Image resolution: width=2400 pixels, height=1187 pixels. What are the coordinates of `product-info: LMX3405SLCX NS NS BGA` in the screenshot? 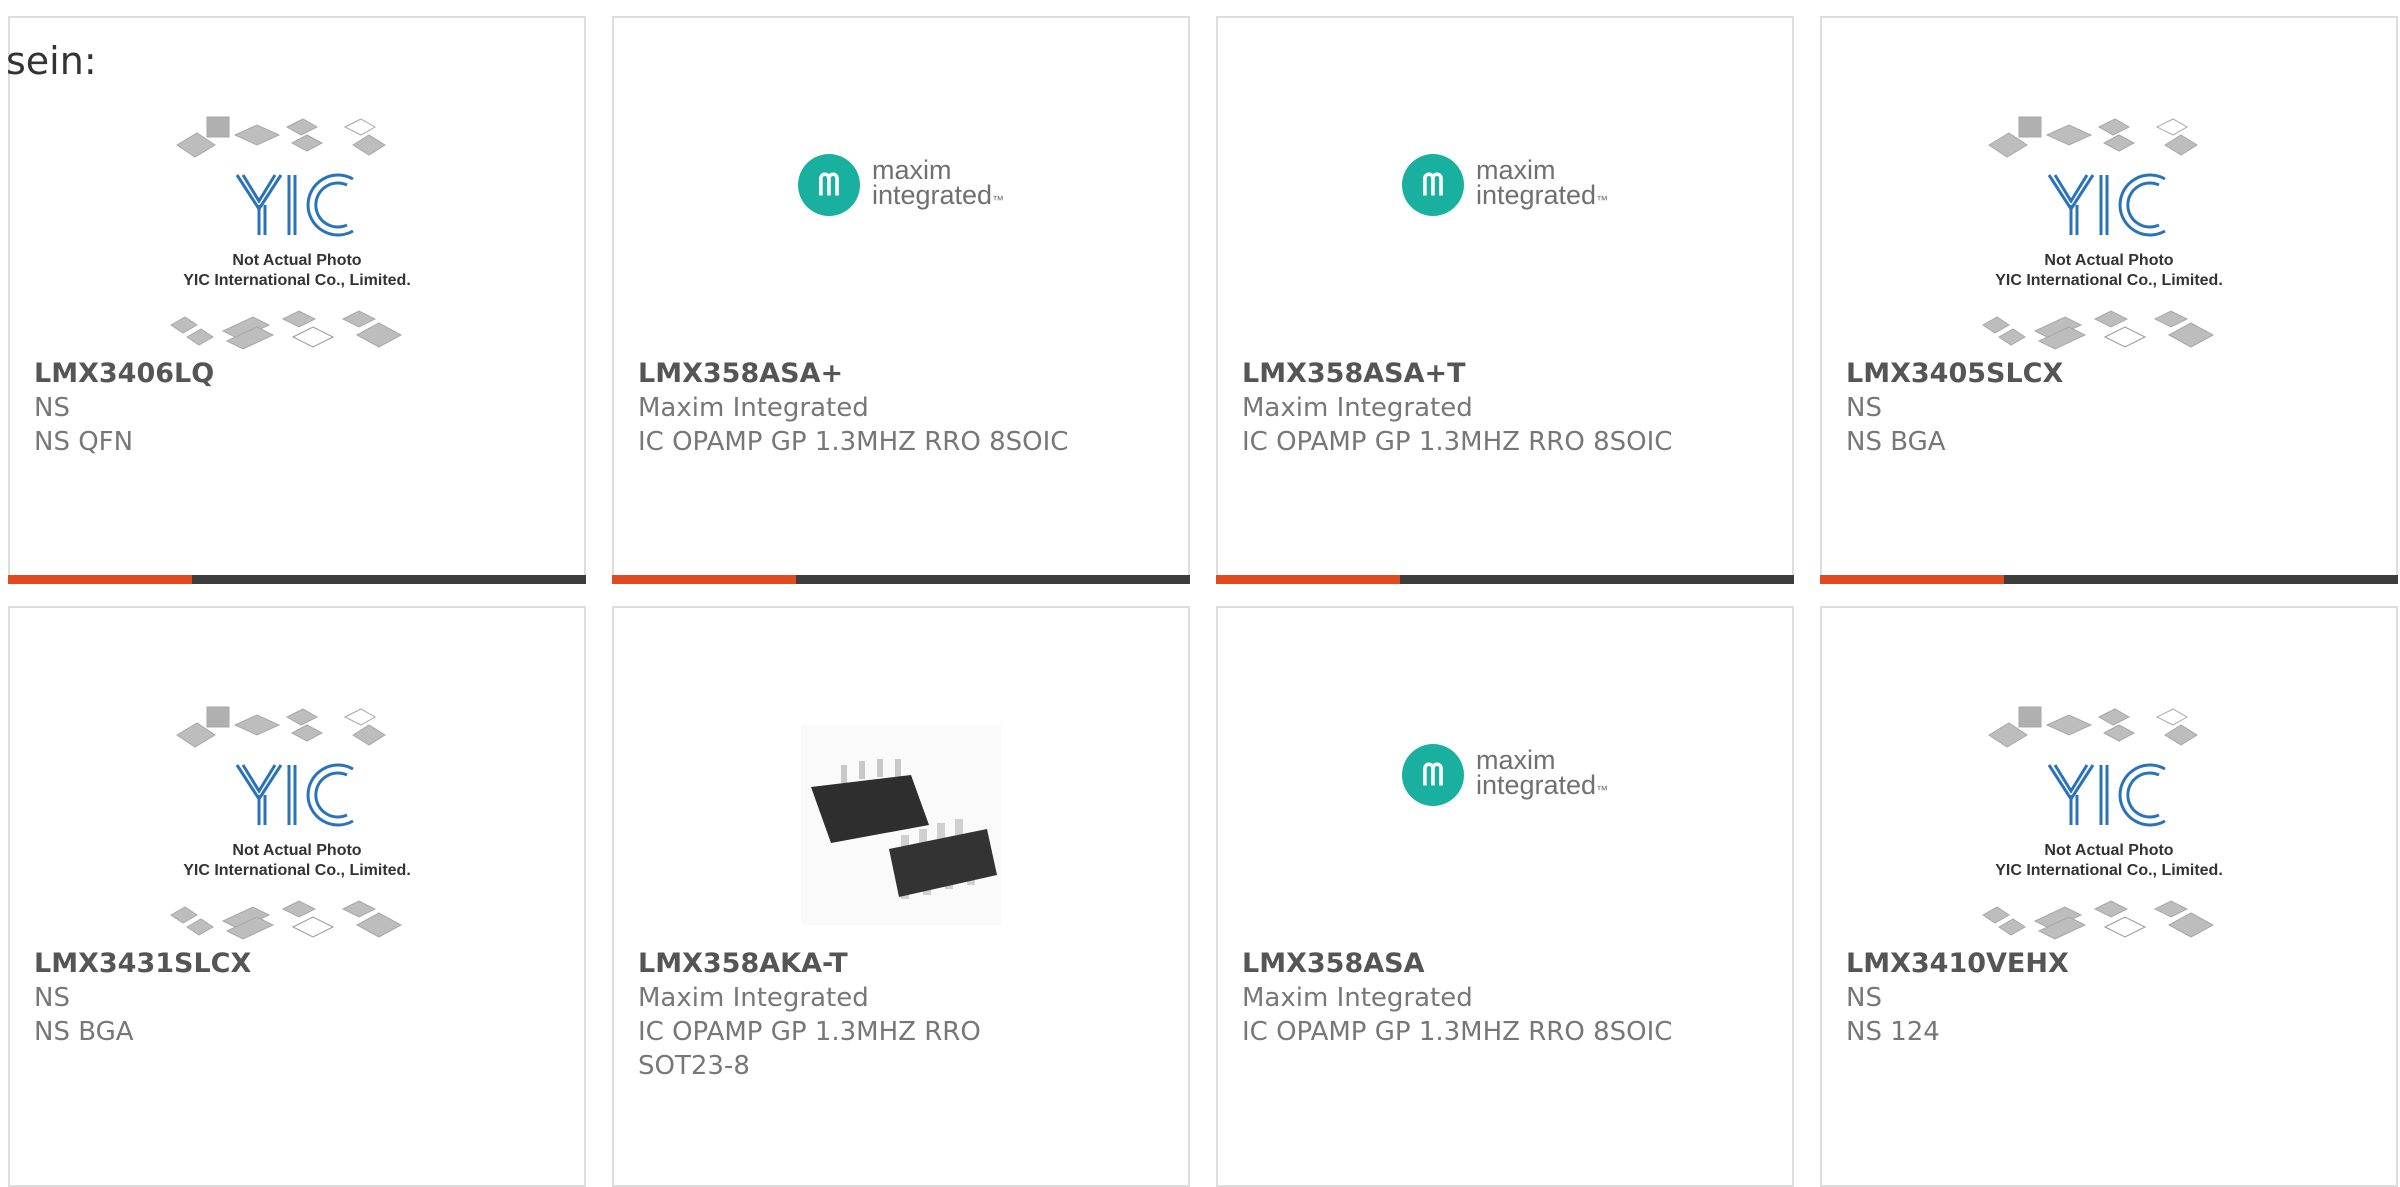 It's located at (2111, 407).